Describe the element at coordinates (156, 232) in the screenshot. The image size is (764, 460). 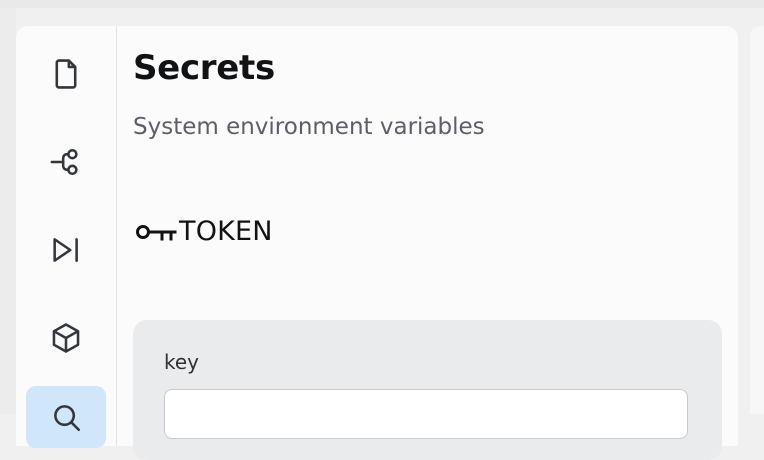
I see `key-icon` at that location.